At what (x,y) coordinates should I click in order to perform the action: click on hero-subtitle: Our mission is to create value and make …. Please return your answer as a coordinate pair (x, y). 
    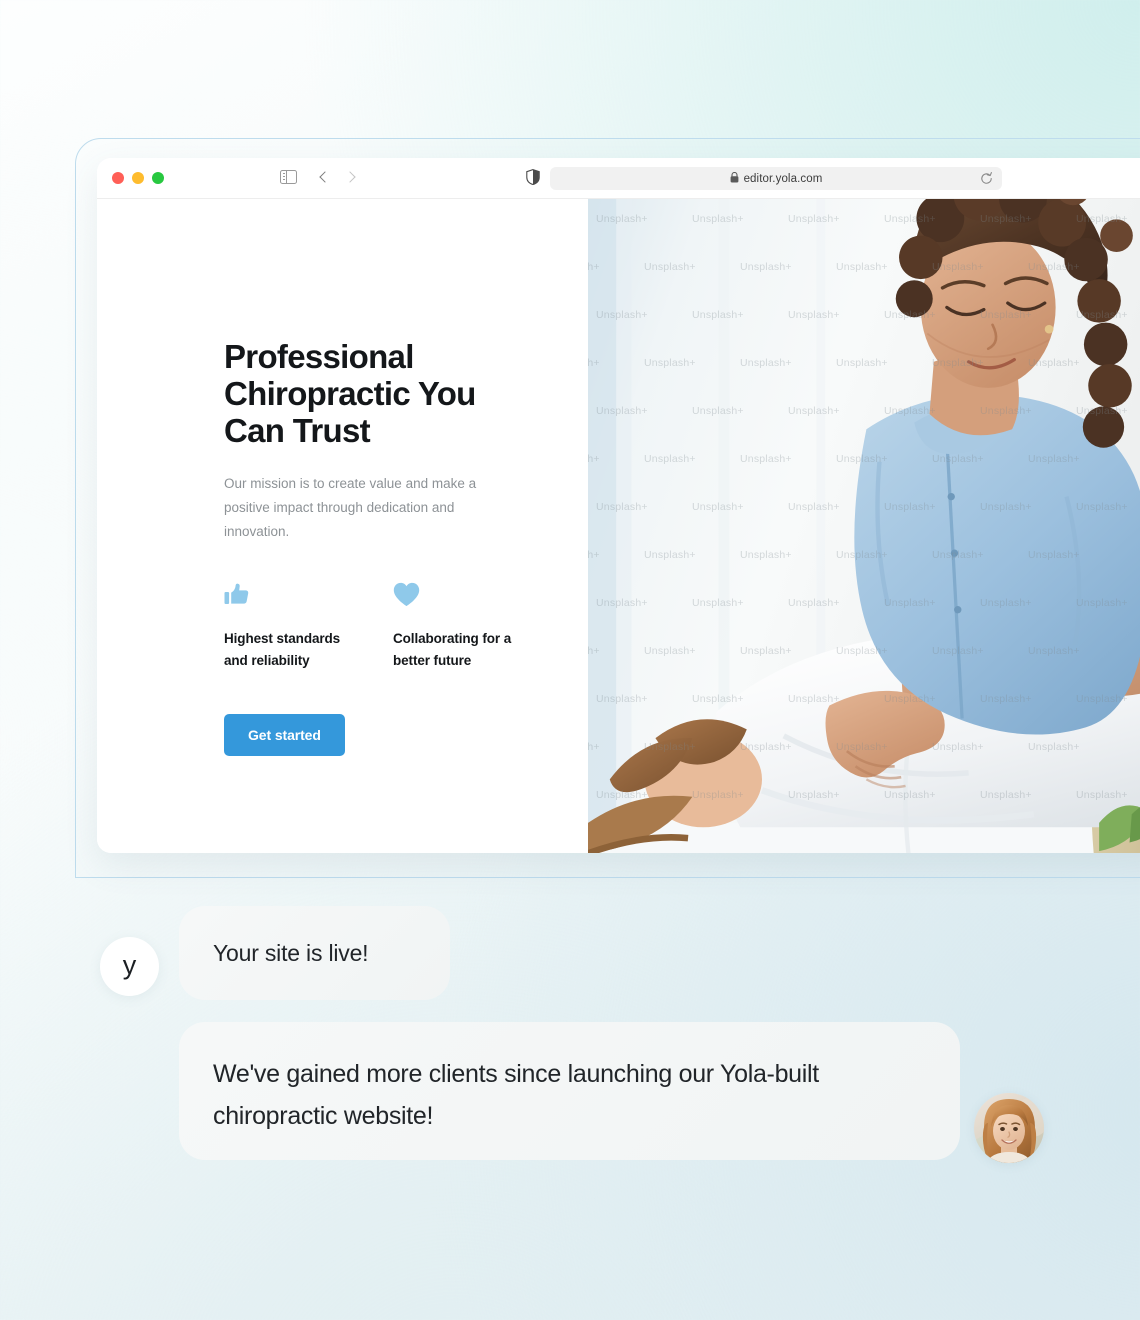
    Looking at the image, I should click on (350, 507).